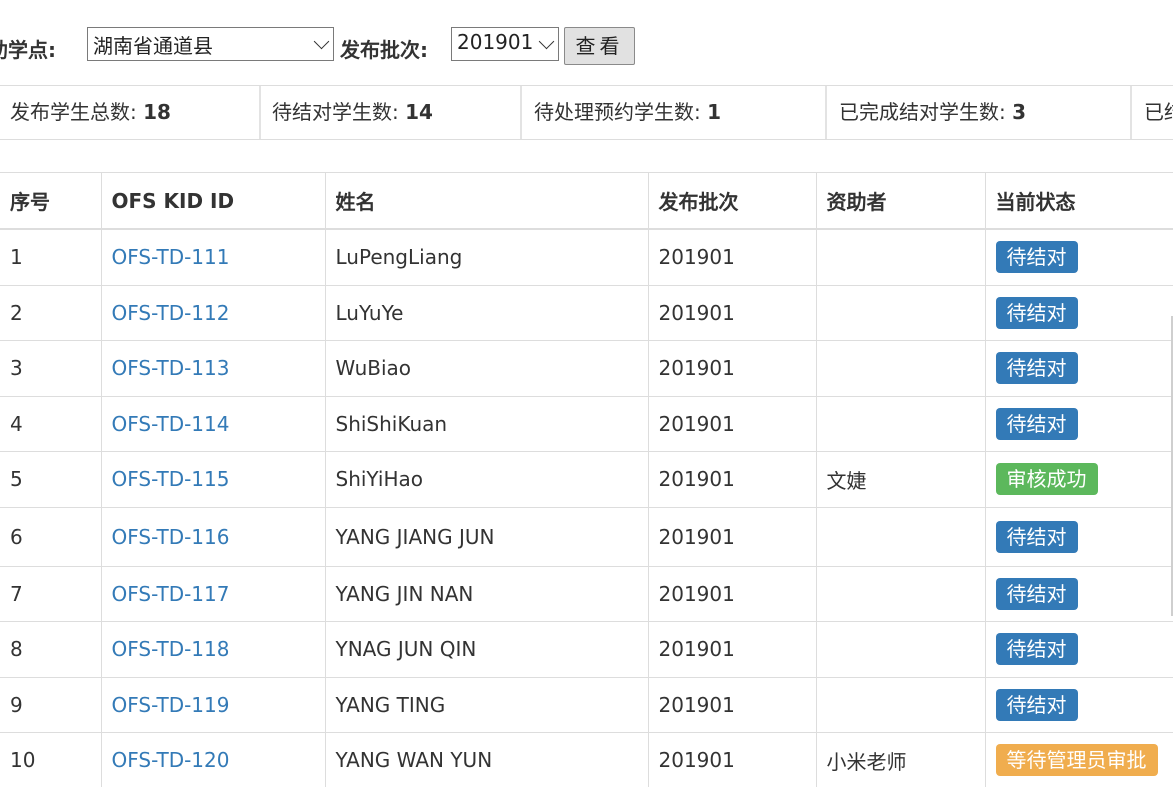 The image size is (1173, 787). Describe the element at coordinates (599, 46) in the screenshot. I see `view-button: 查看` at that location.